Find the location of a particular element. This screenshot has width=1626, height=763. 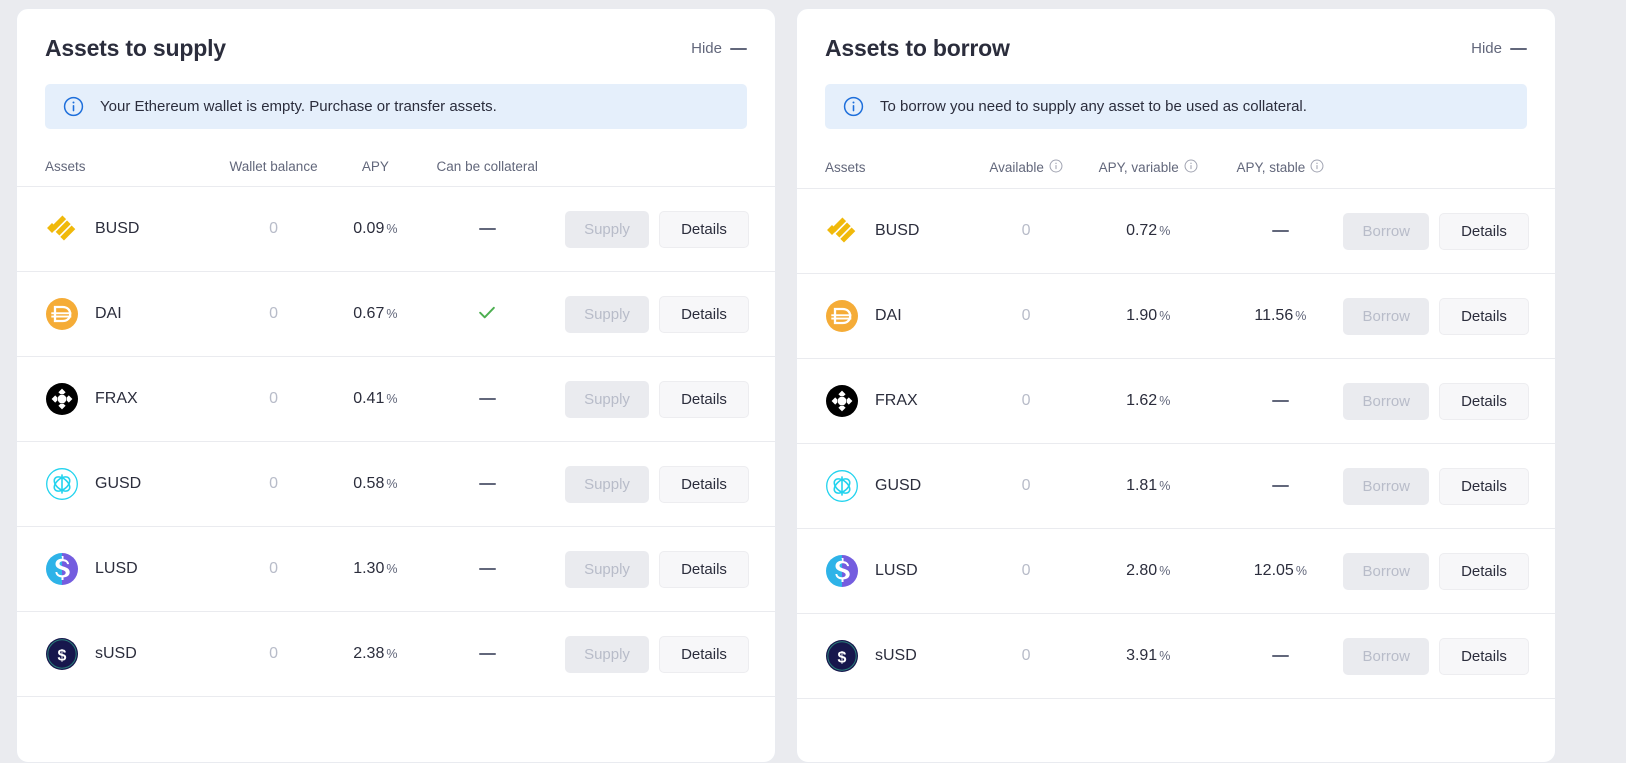

table-header-row: Assets Wallet balance APY Can be collateral is located at coordinates (396, 169).